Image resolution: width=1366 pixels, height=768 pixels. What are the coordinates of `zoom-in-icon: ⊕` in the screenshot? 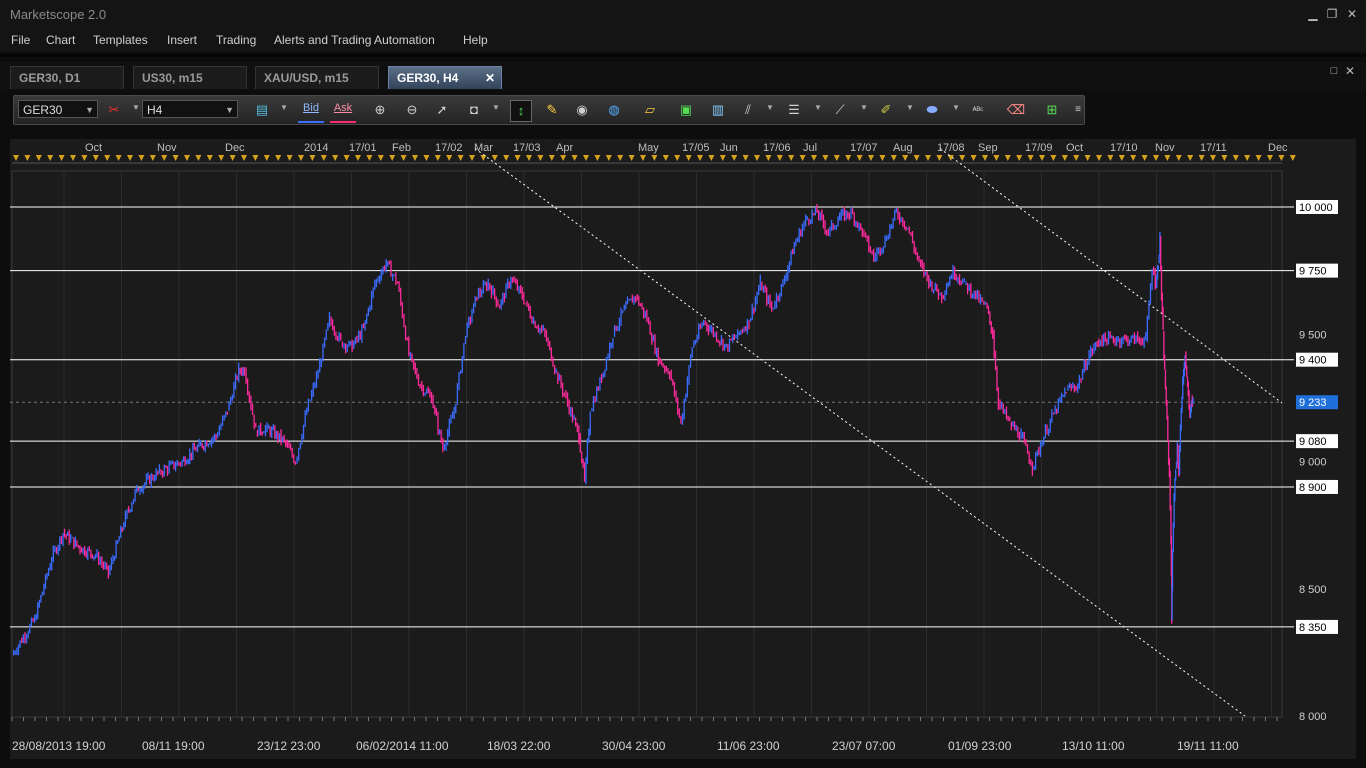 It's located at (380, 110).